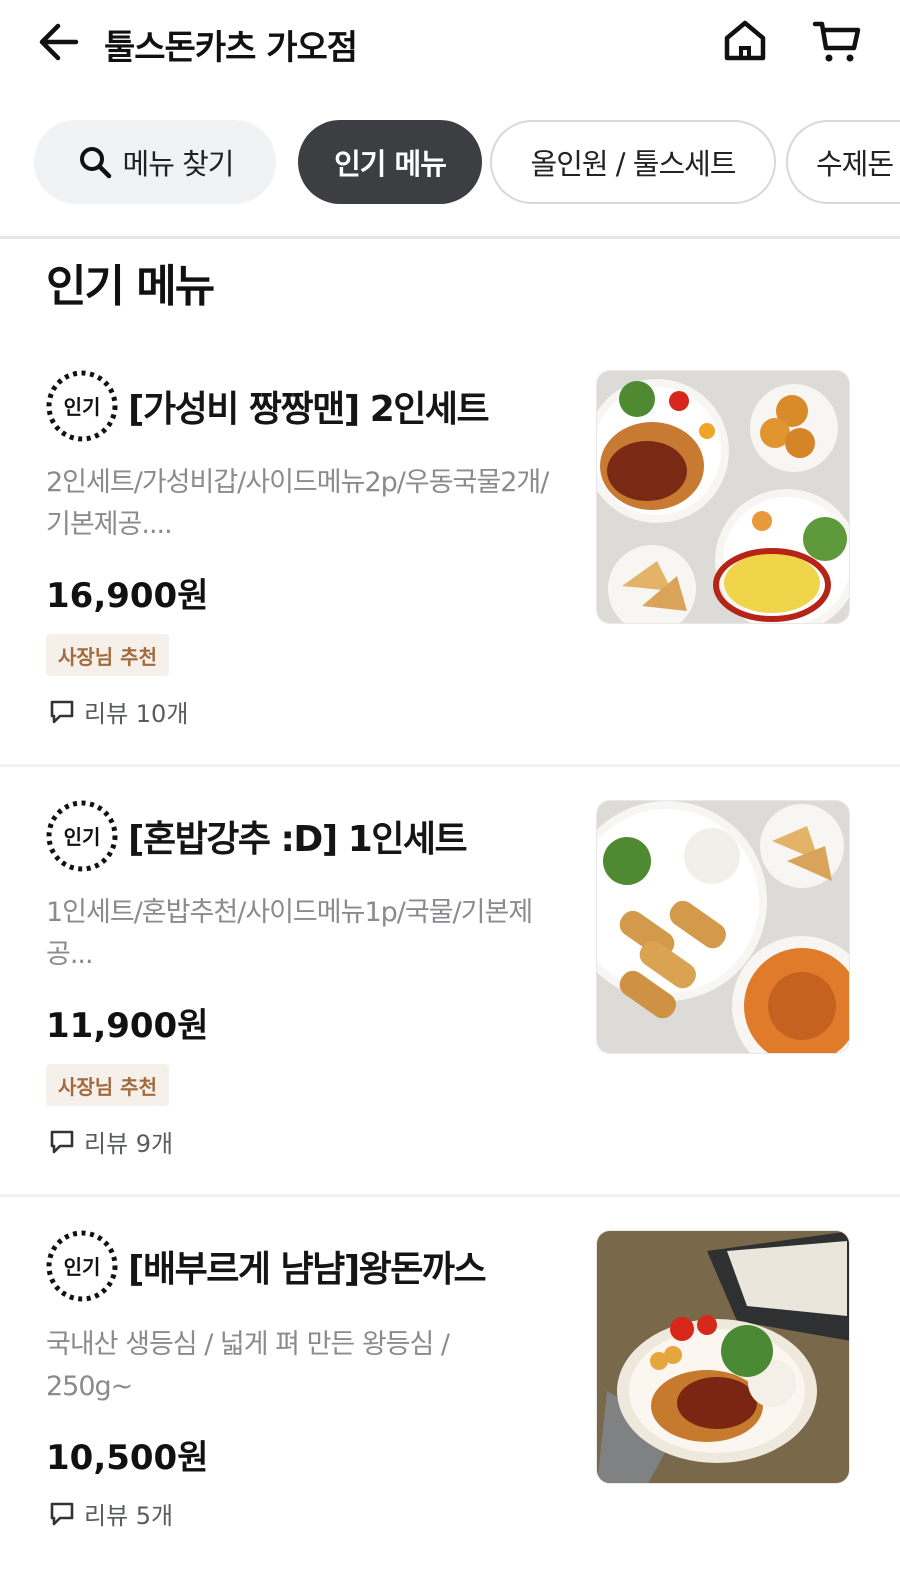  I want to click on cart-button, so click(837, 42).